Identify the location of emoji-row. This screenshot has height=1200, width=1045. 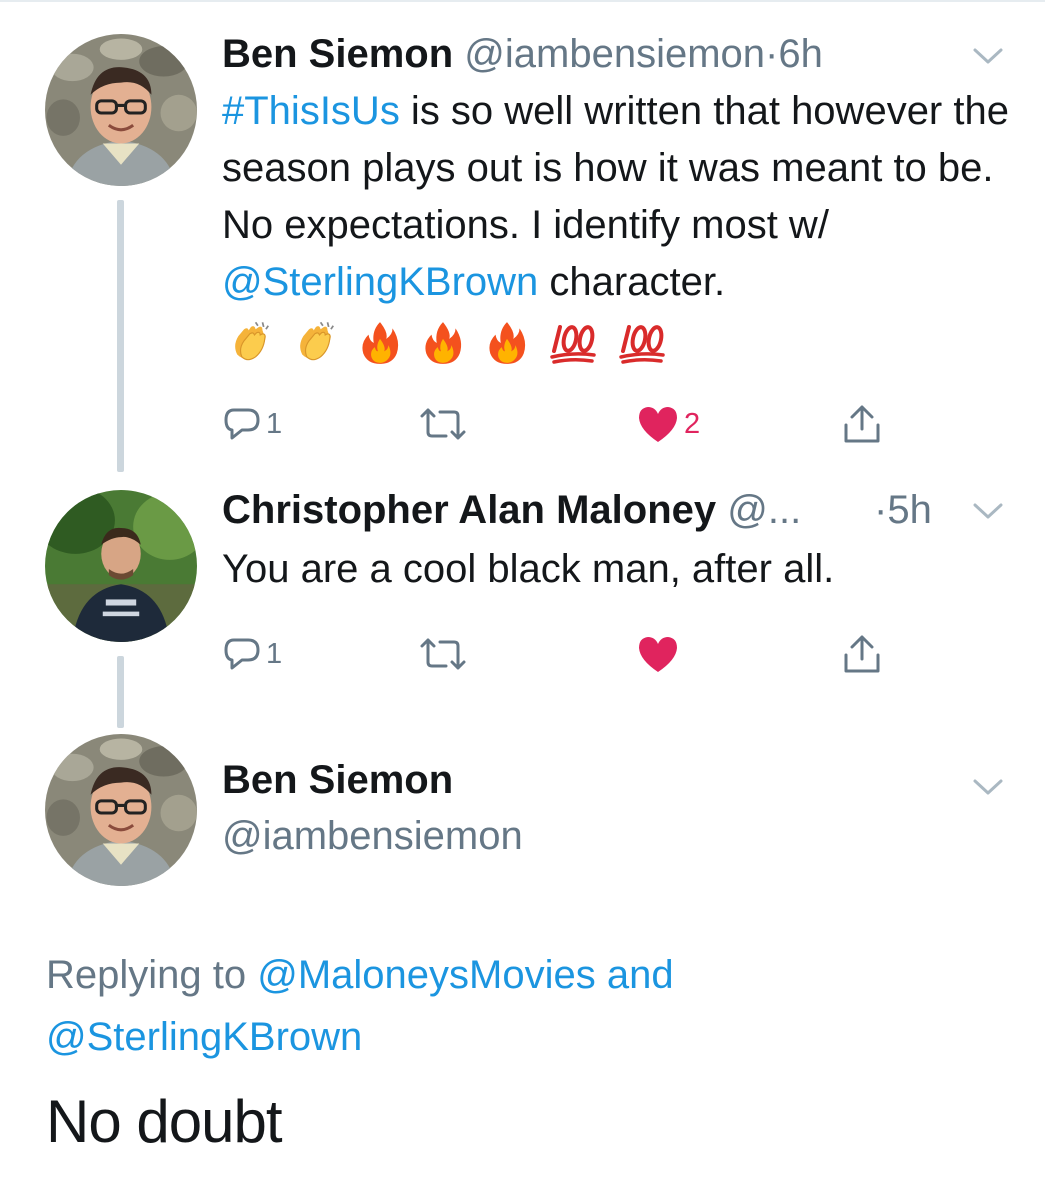
(451, 341).